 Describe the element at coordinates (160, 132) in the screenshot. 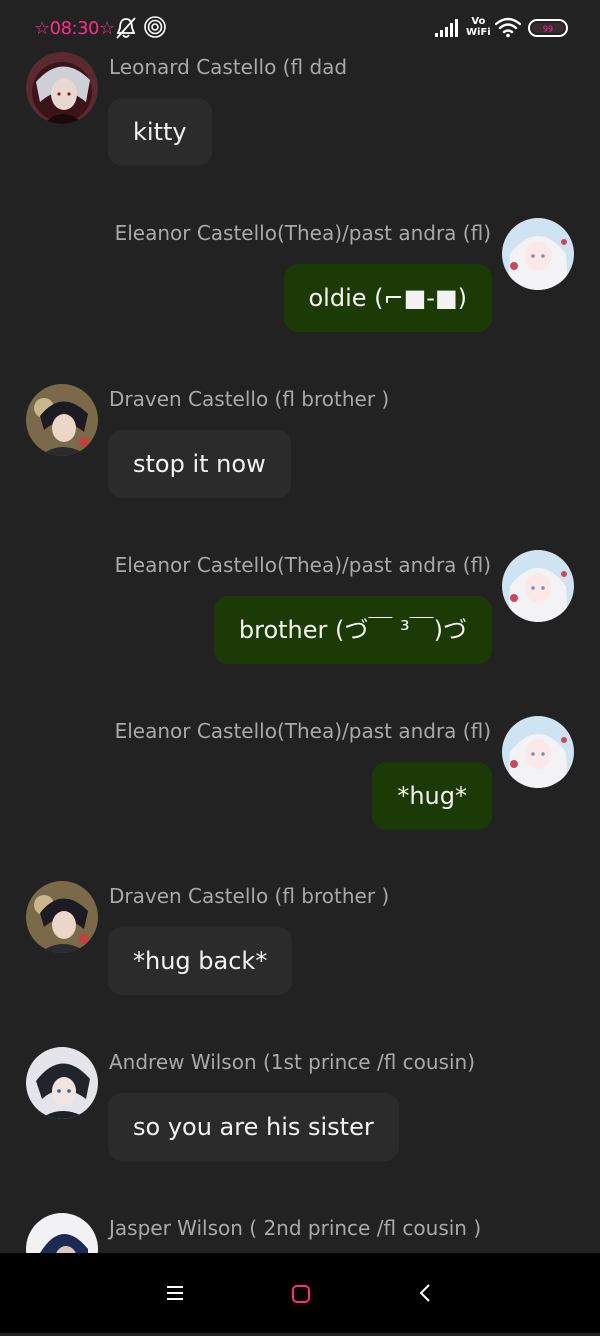

I see `message-bubble: kitty` at that location.